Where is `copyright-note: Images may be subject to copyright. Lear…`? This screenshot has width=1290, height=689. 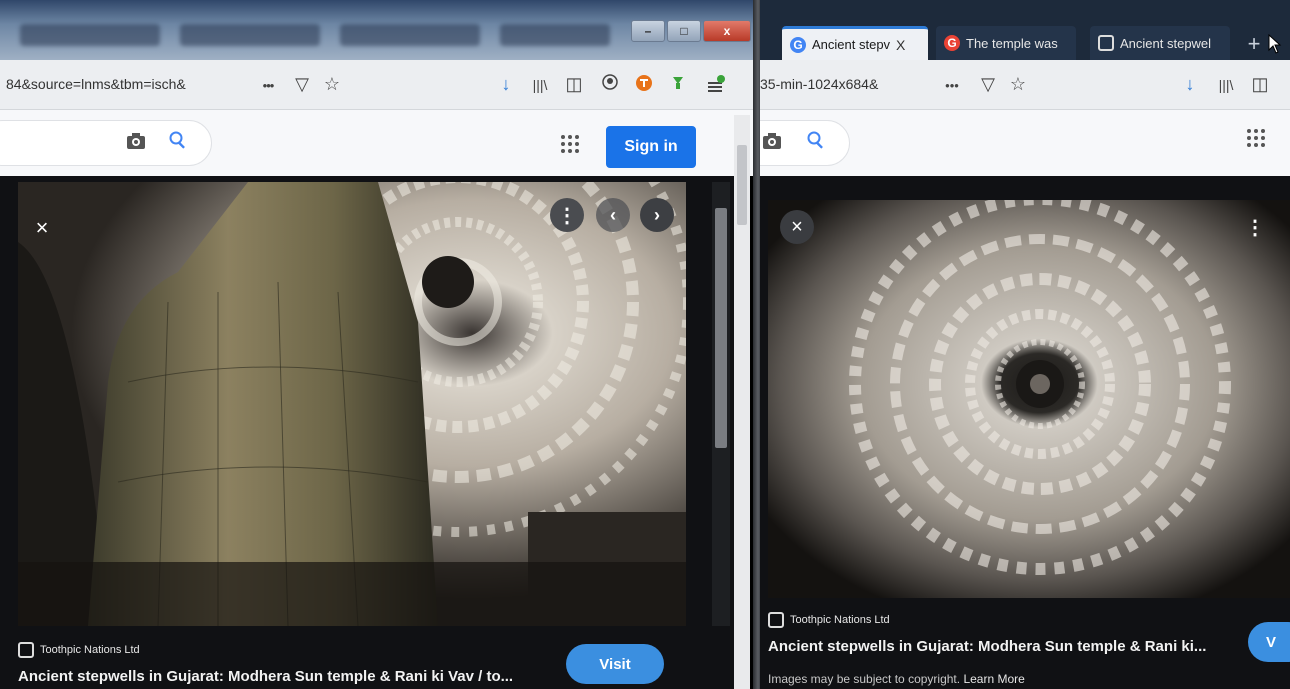
copyright-note: Images may be subject to copyright. Lear… is located at coordinates (896, 679).